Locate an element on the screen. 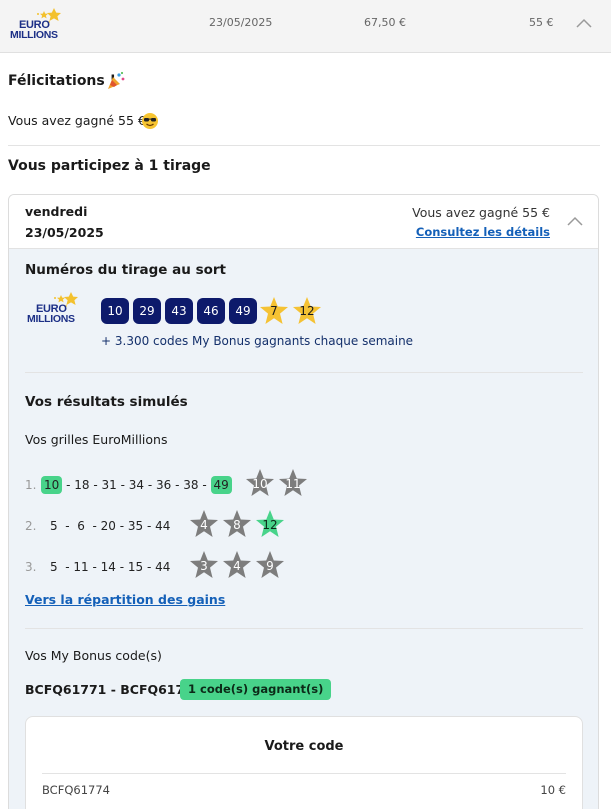 The image size is (611, 809). grid-star: 3 is located at coordinates (204, 565).